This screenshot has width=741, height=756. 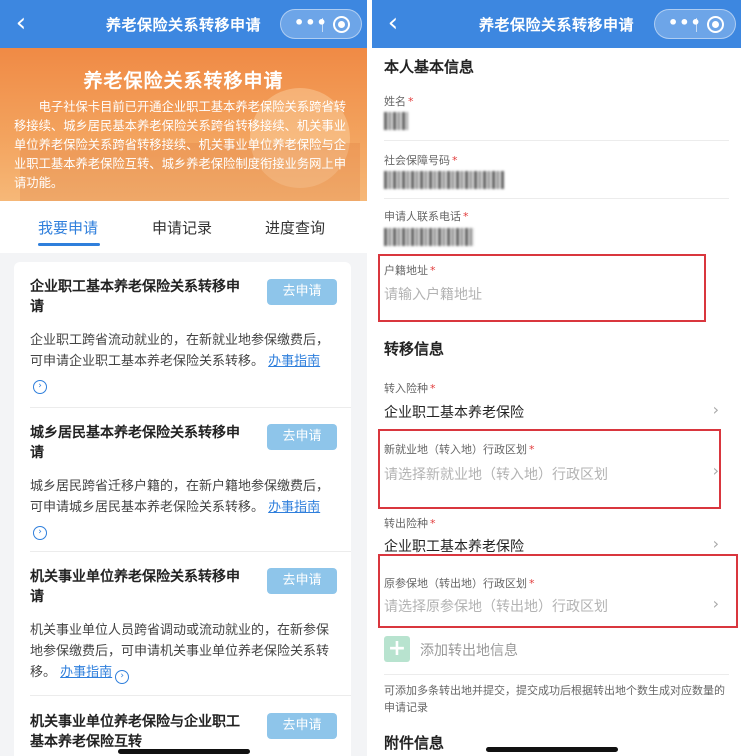 What do you see at coordinates (454, 412) in the screenshot?
I see `in-insurance-type-select: 企业职工基本养老保险` at bounding box center [454, 412].